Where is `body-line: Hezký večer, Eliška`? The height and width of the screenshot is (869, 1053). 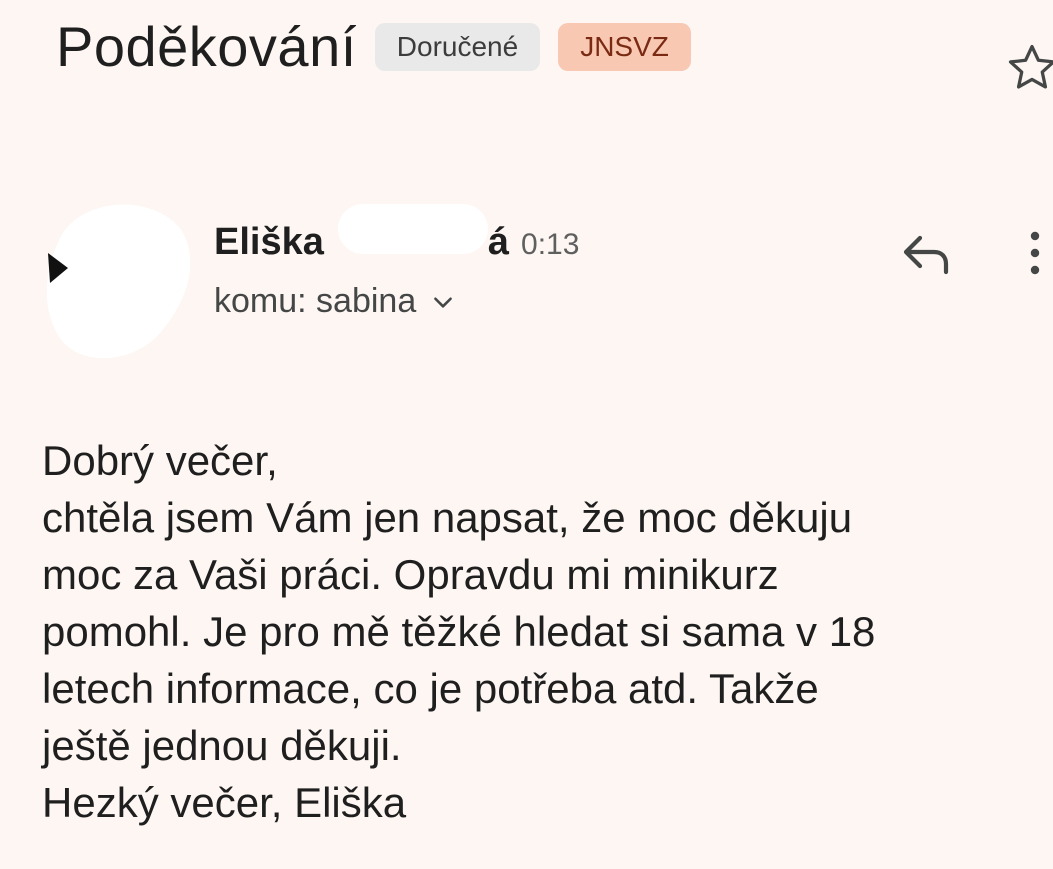
body-line: Hezký večer, Eliška is located at coordinates (224, 802).